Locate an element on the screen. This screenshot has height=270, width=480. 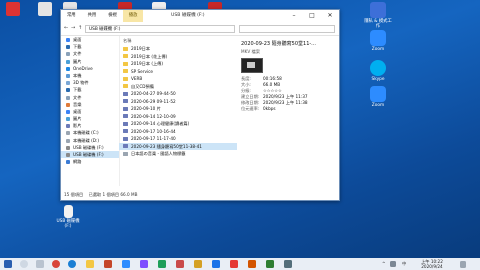
nav-item: 影片 is located at coordinates (90, 125).